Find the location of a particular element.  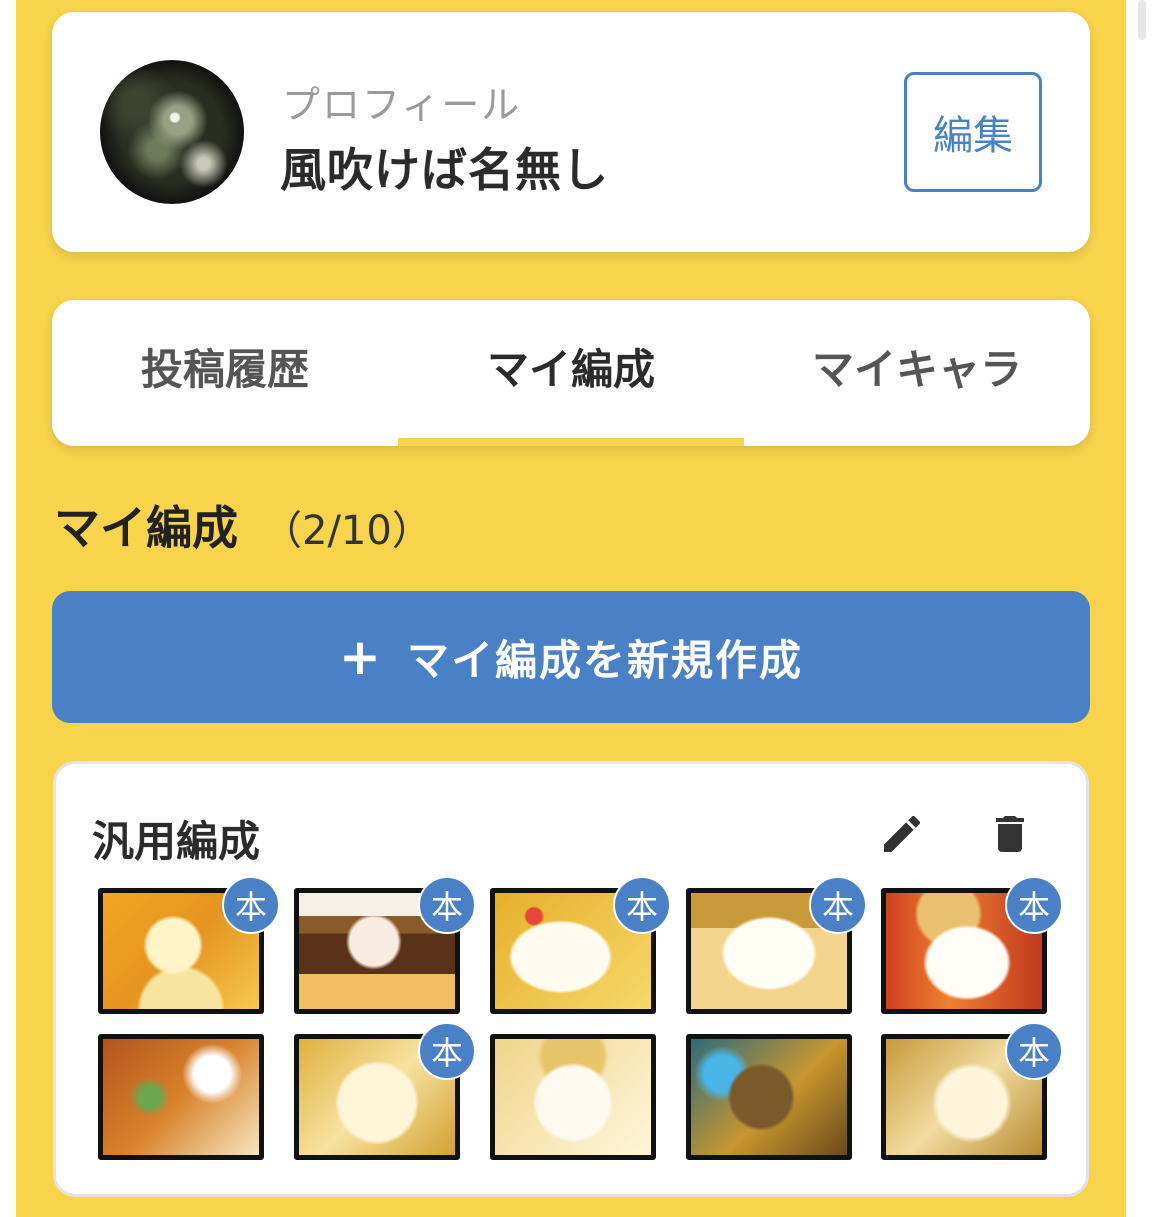

active-tab-indicator is located at coordinates (571, 442).